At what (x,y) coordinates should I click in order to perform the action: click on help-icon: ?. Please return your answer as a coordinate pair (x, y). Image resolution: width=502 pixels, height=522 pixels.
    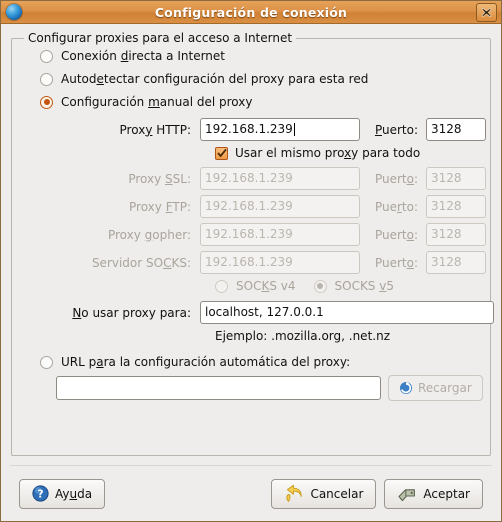
    Looking at the image, I should click on (40, 493).